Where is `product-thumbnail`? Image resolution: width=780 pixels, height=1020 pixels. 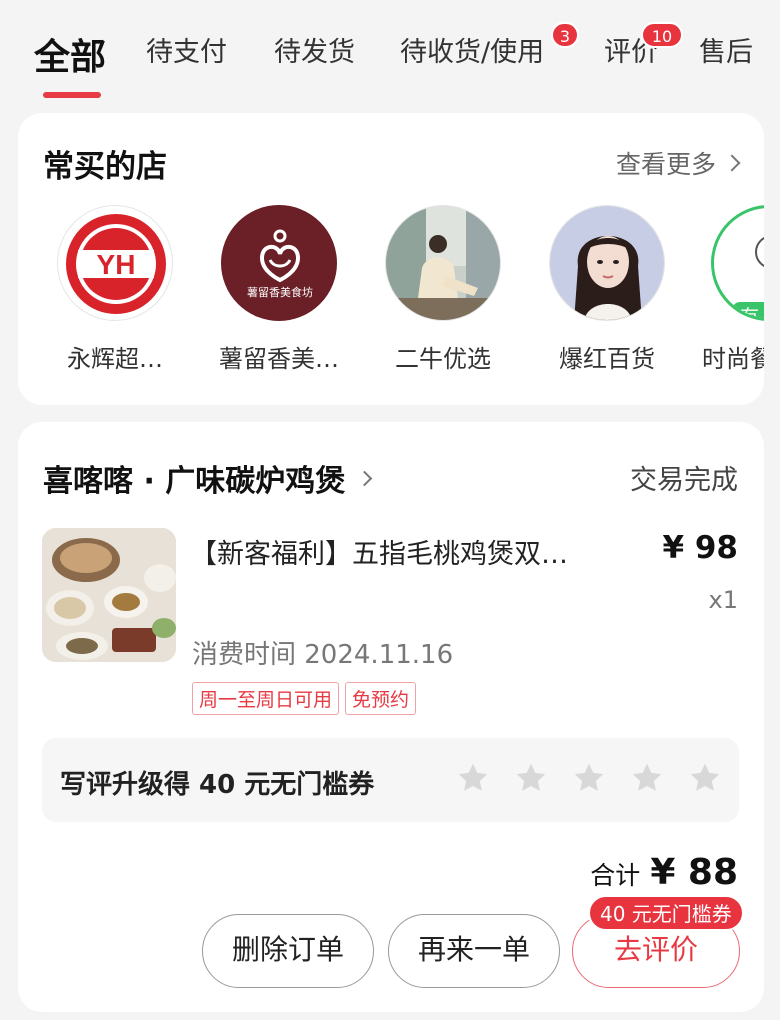
product-thumbnail is located at coordinates (109, 595).